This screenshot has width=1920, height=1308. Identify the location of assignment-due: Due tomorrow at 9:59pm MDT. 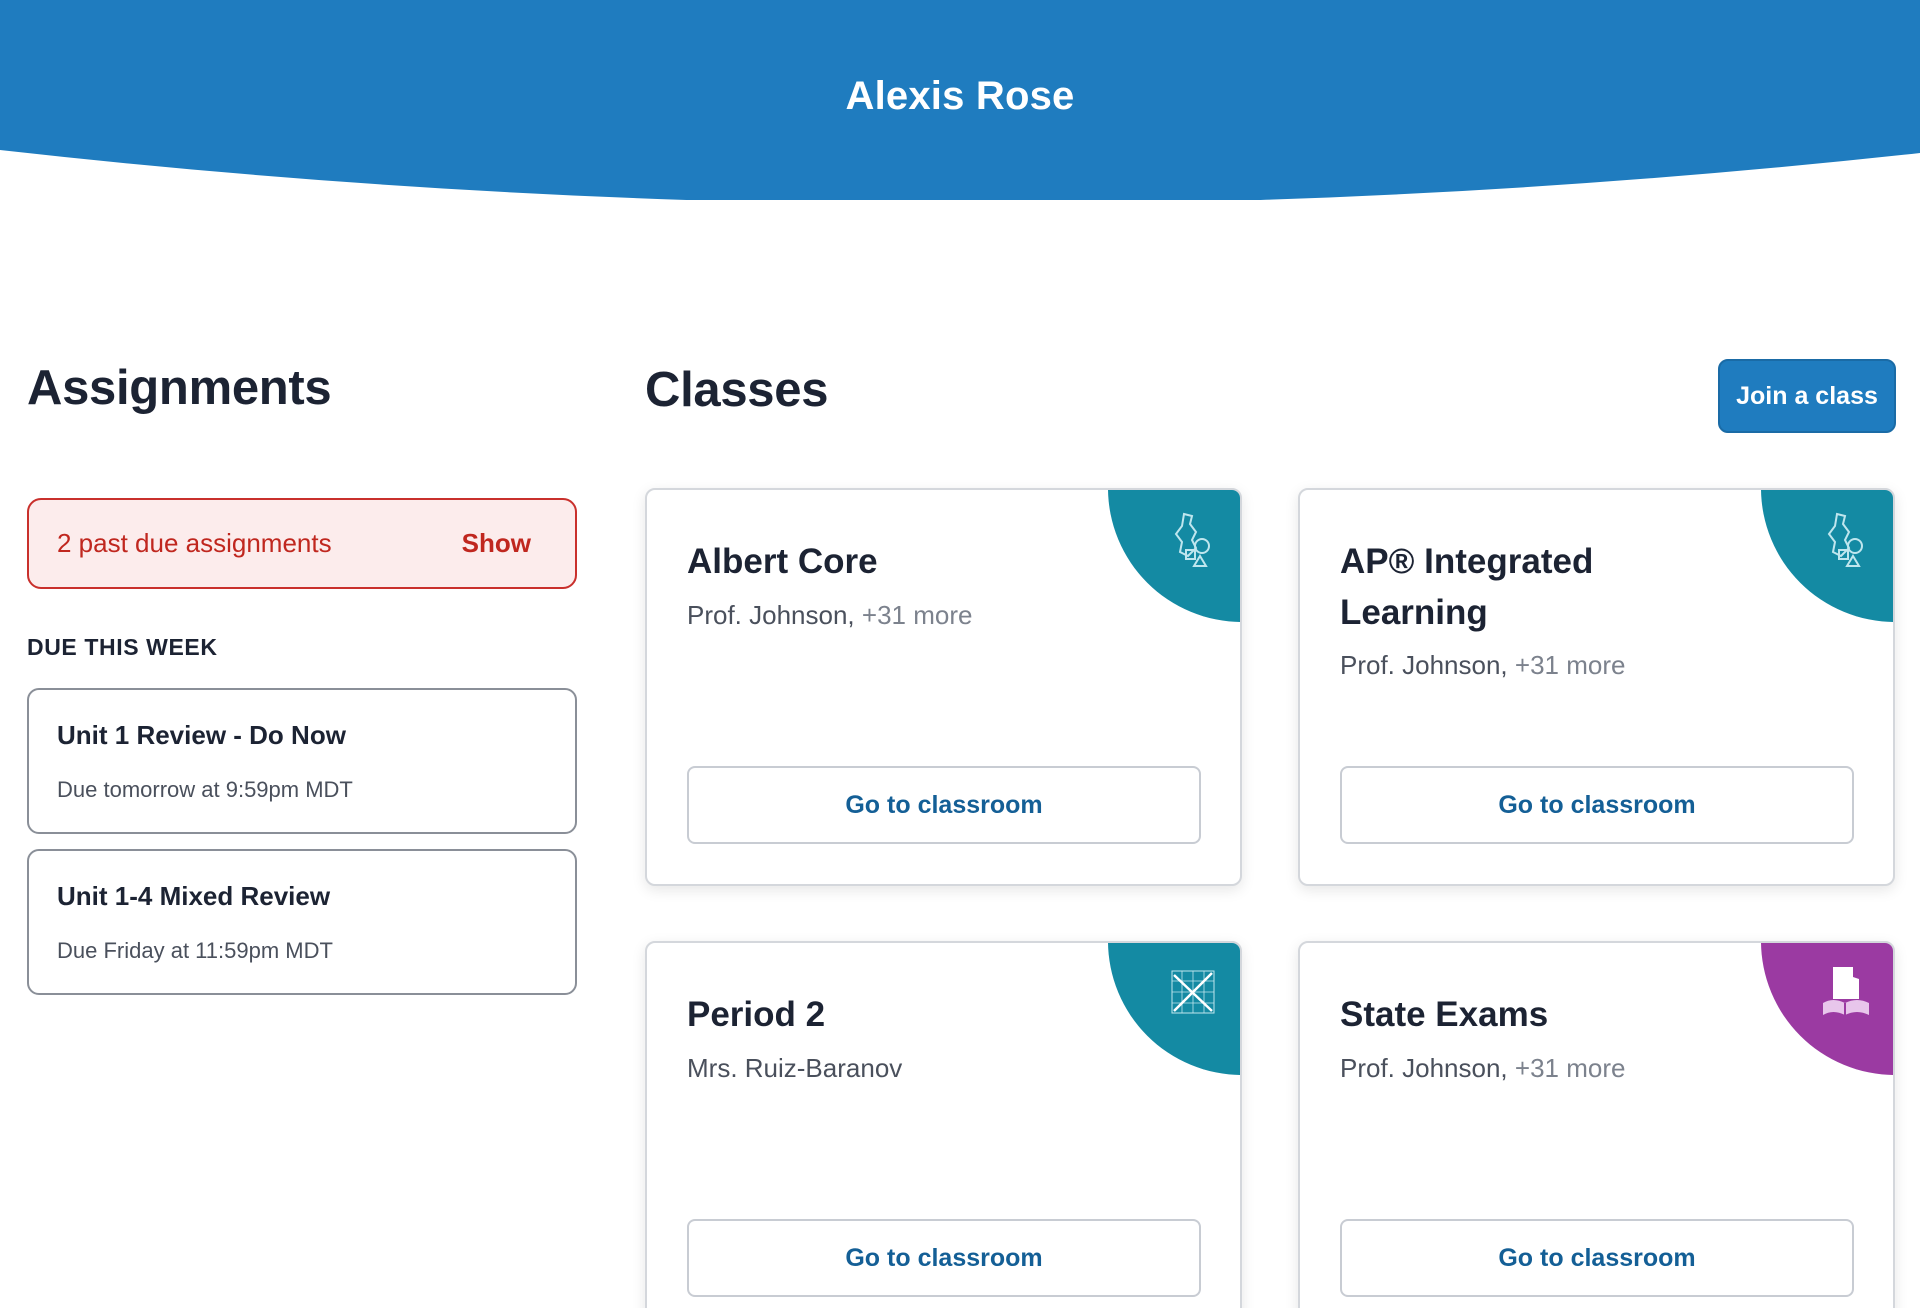
(205, 789).